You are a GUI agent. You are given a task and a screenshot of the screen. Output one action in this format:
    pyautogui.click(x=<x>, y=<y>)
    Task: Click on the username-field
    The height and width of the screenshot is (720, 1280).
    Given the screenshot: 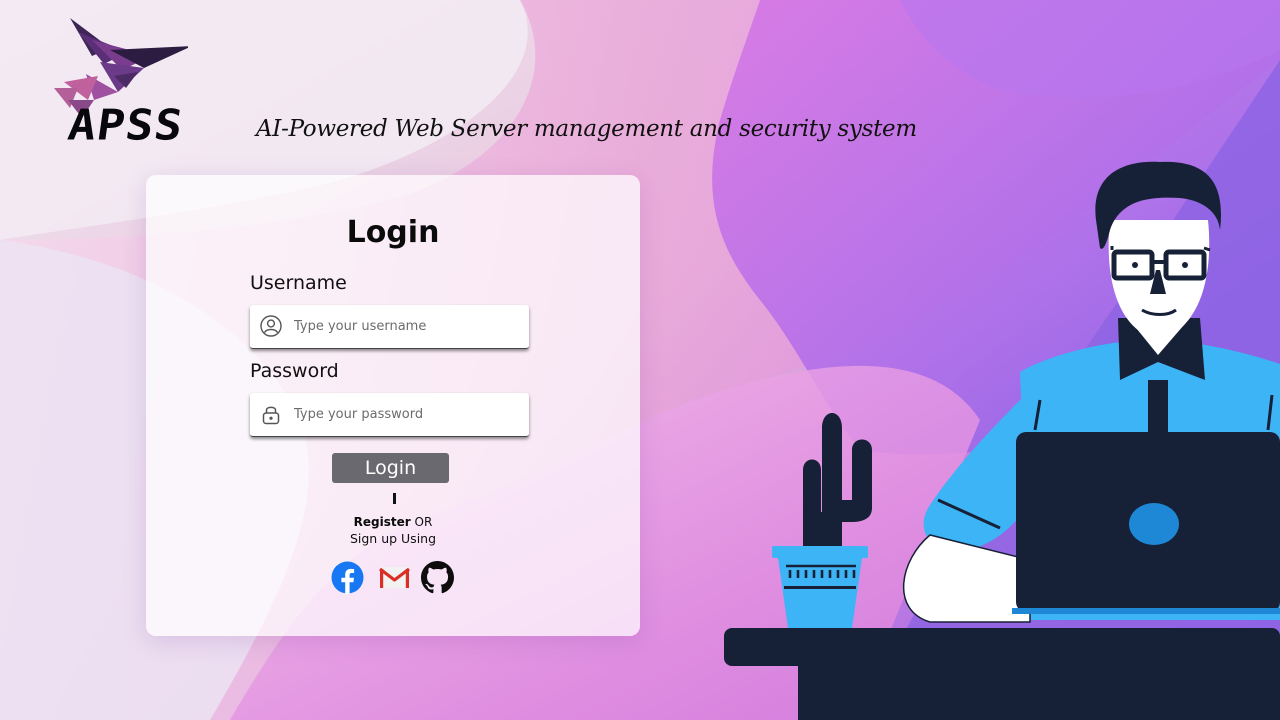 What is the action you would take?
    pyautogui.click(x=389, y=327)
    